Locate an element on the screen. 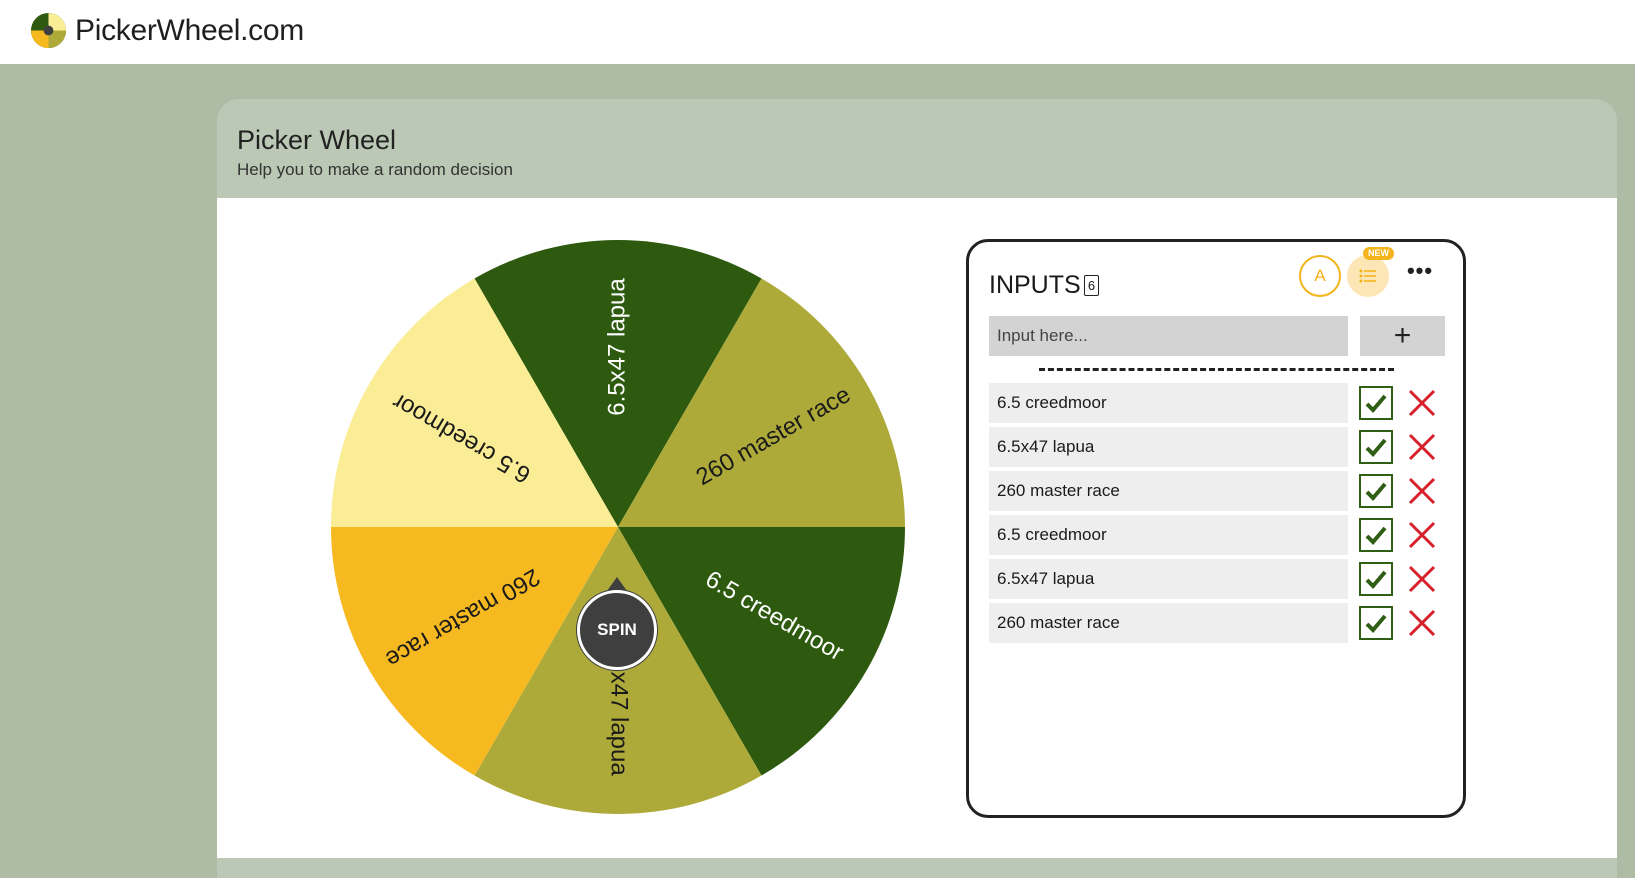 The image size is (1635, 878). dashed-divider is located at coordinates (1216, 369).